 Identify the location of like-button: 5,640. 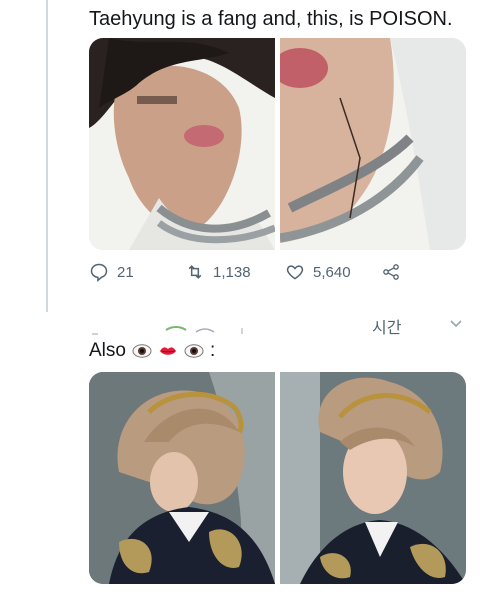
(318, 272).